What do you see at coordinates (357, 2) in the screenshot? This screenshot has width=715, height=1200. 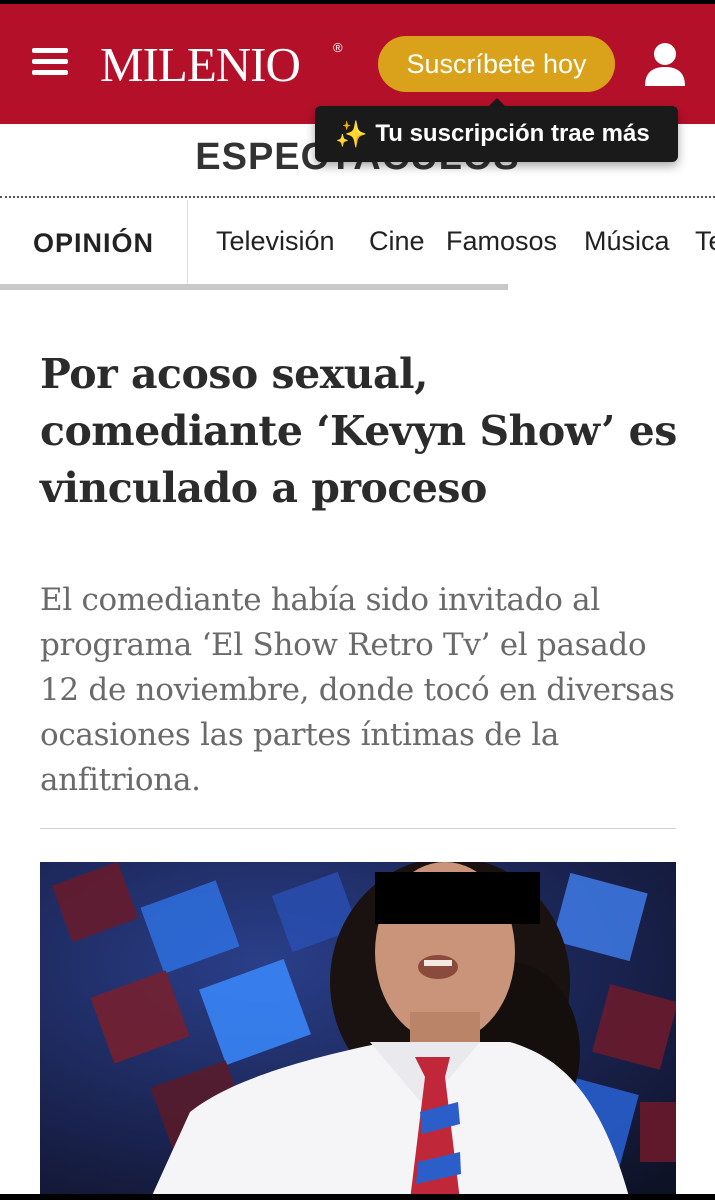 I see `status-edge` at bounding box center [357, 2].